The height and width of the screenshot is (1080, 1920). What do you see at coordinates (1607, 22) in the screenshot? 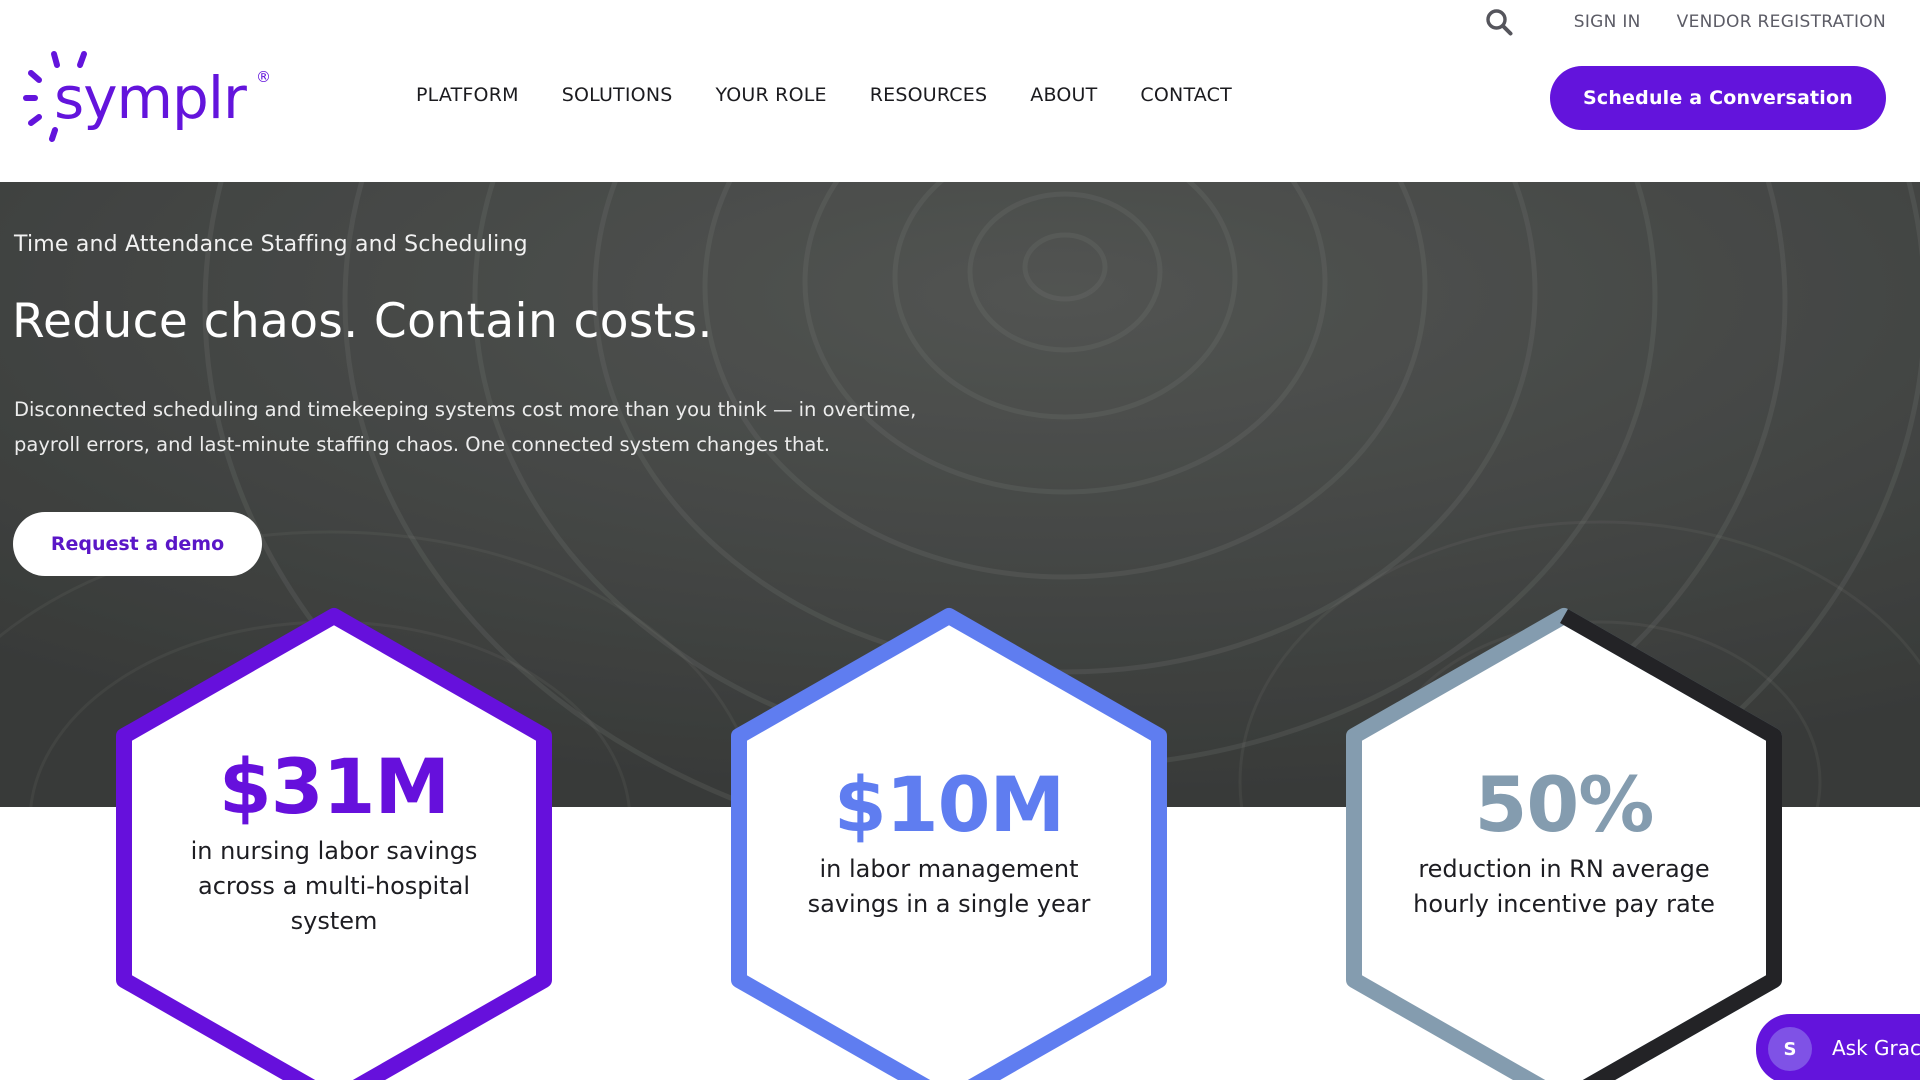
I see `sign-in-link: SIGN IN` at bounding box center [1607, 22].